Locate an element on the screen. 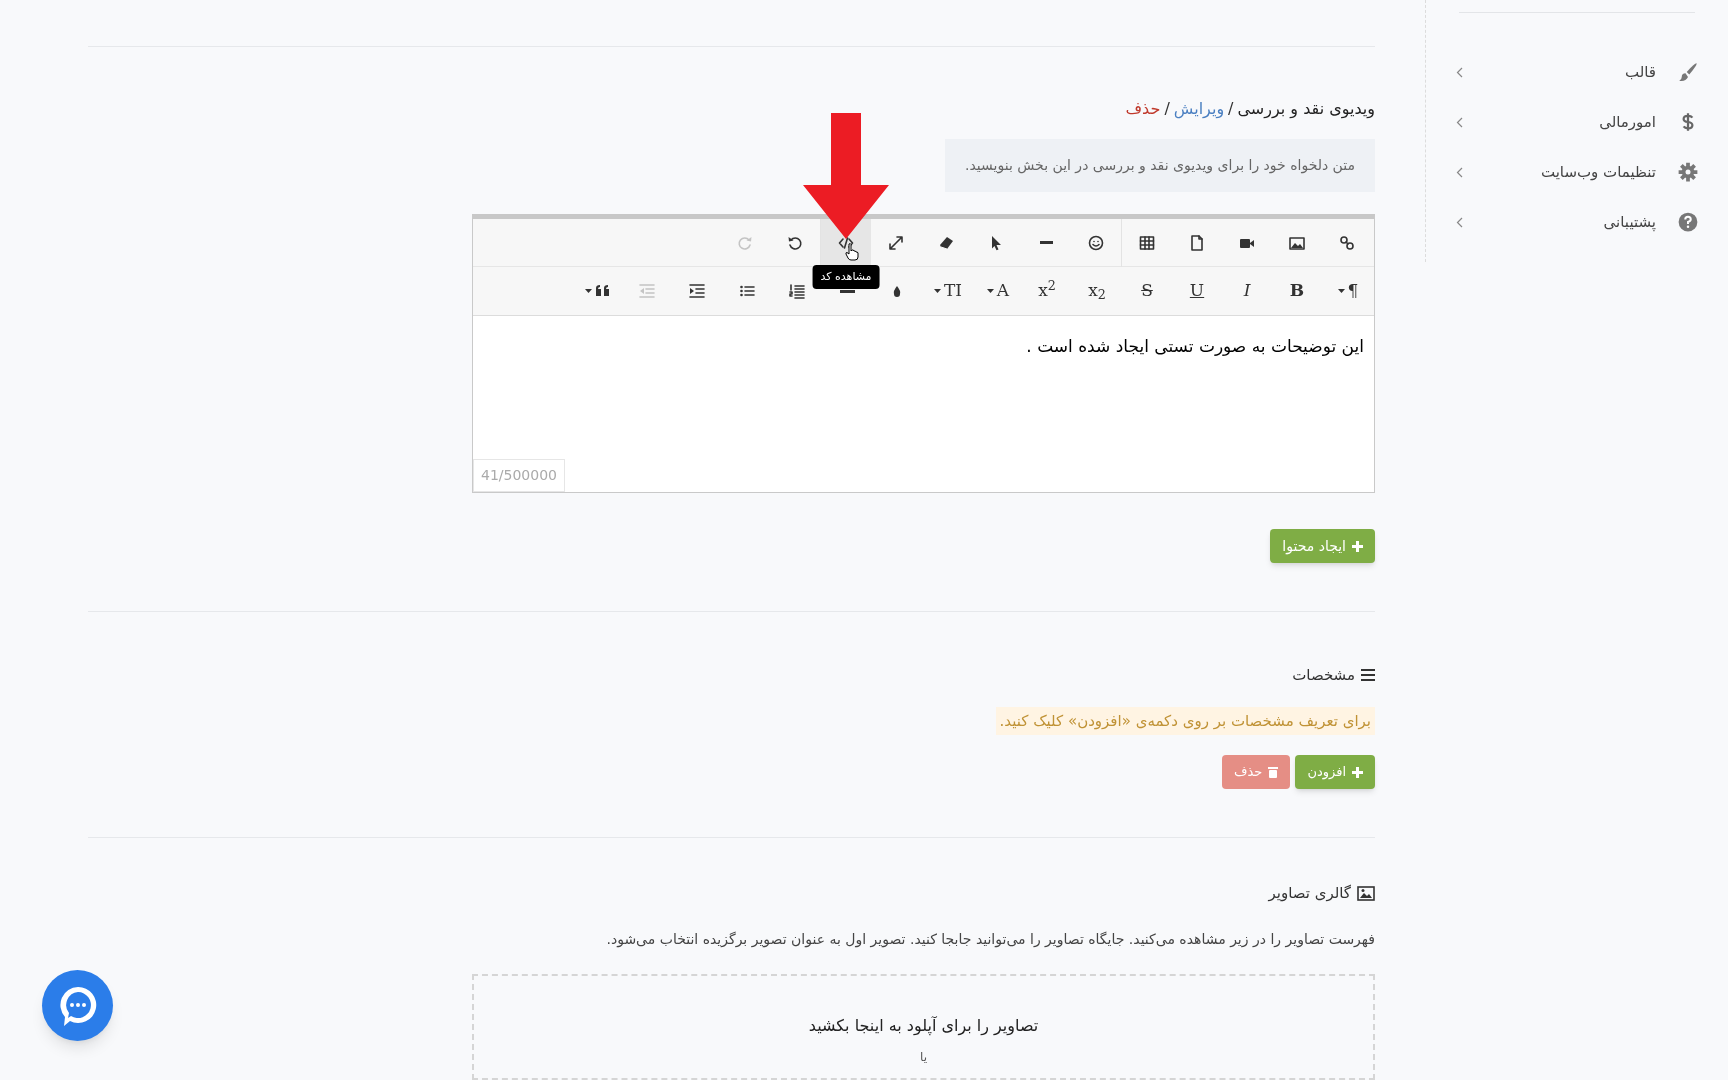 The width and height of the screenshot is (1728, 1080). notice-text: برای تعریف مشخصات بر روی دکمه‌ی «افزودن» کلیک کنید. is located at coordinates (1185, 720).